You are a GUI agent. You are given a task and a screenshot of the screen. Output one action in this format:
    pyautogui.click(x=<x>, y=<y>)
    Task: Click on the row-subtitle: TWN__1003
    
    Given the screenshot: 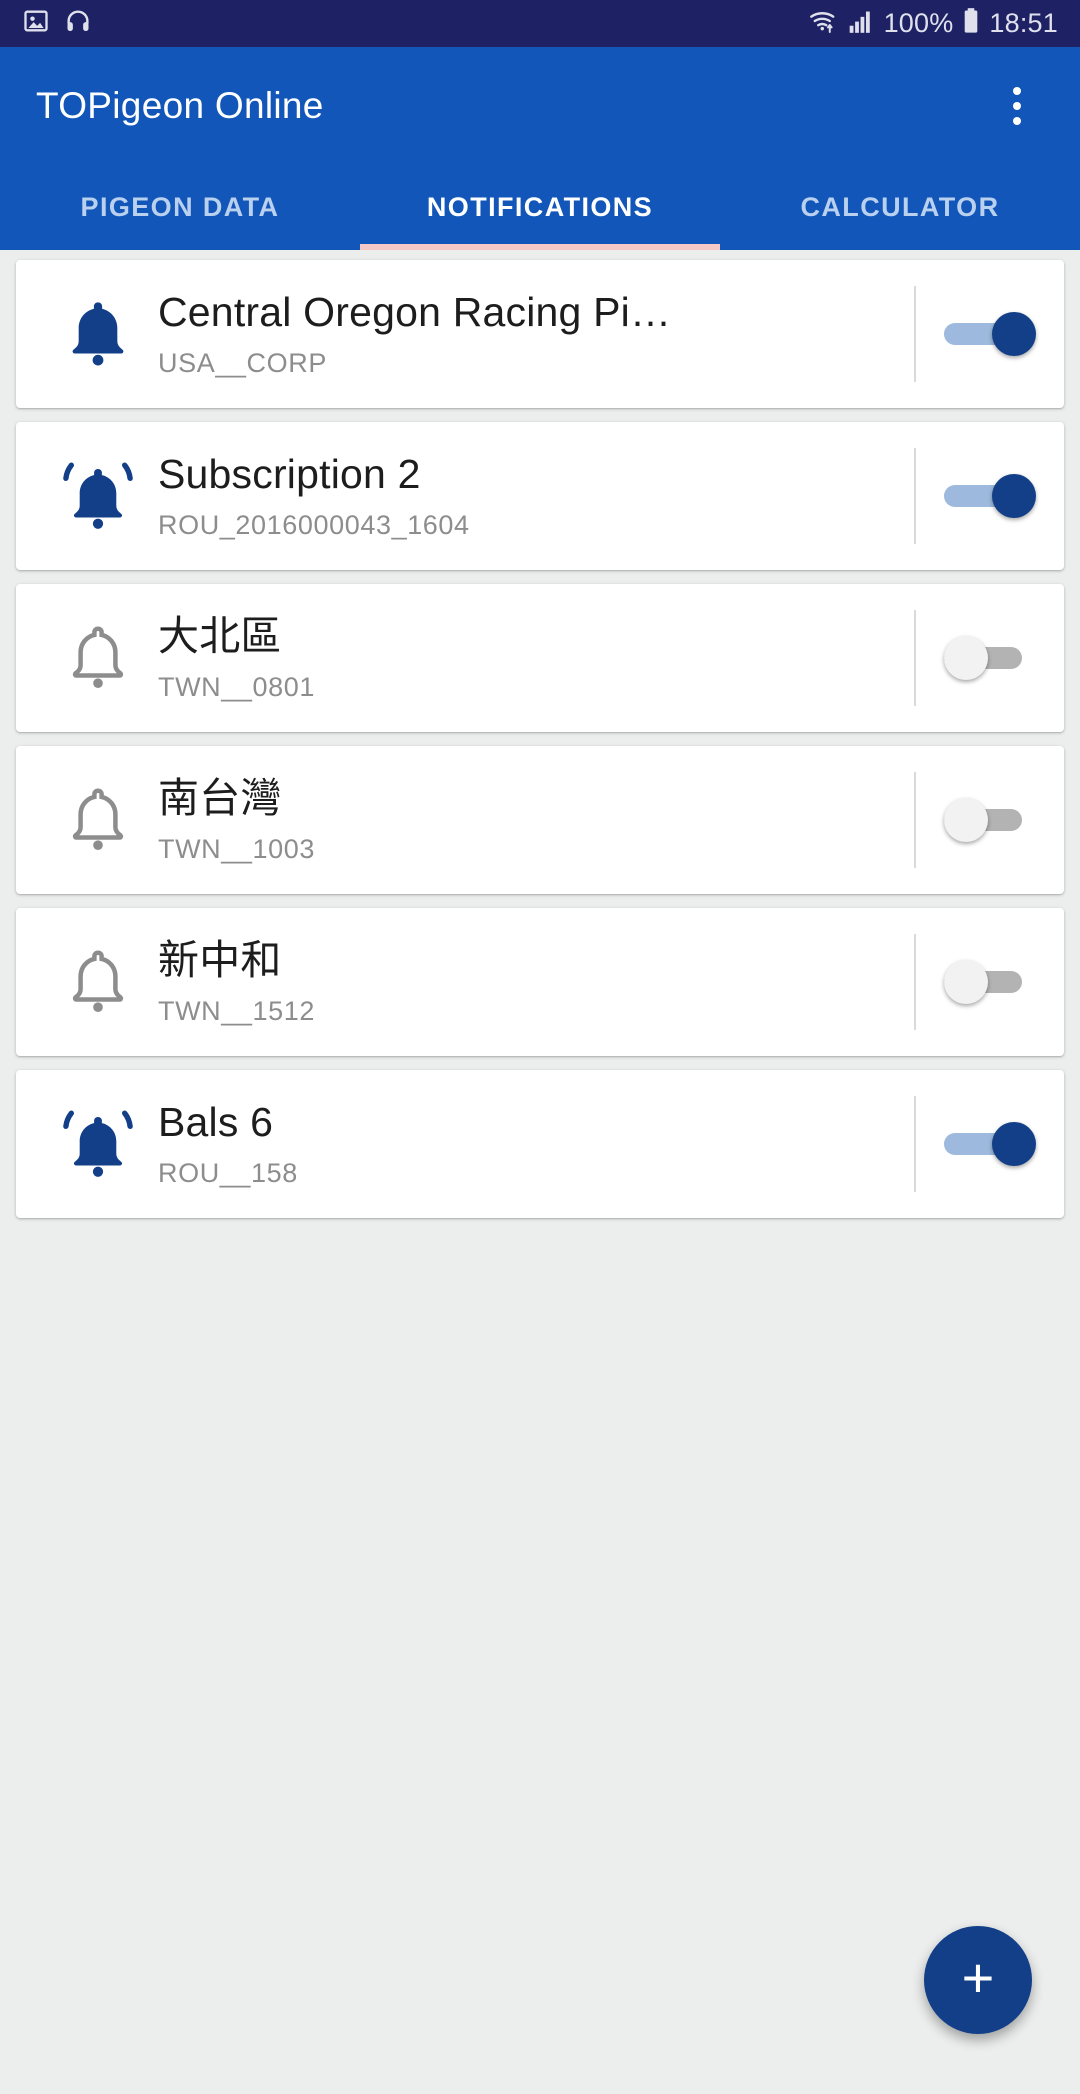 What is the action you would take?
    pyautogui.click(x=236, y=848)
    